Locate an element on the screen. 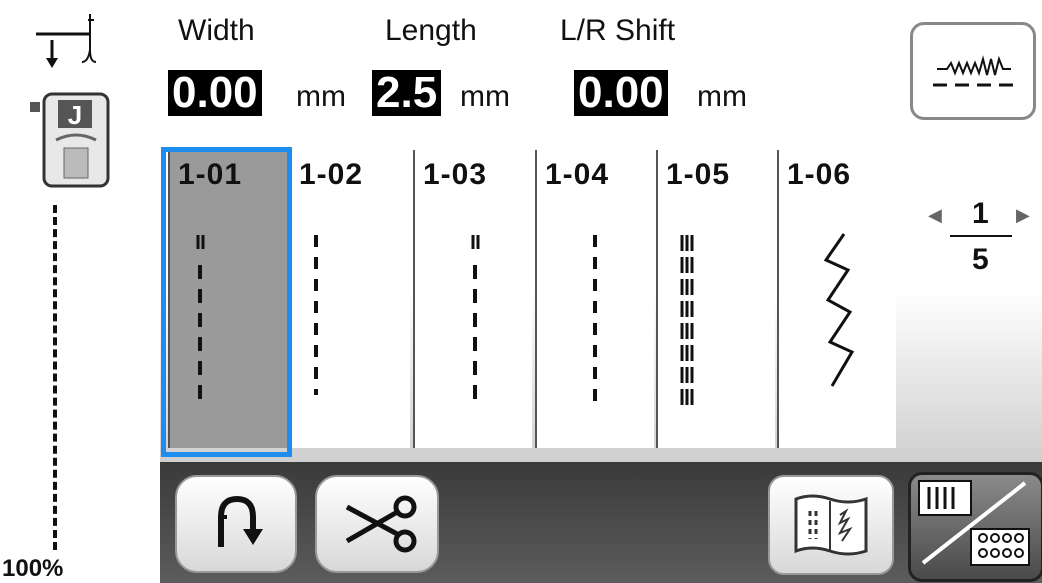 The width and height of the screenshot is (1042, 583). stitch-cell-1-05: 1-05 is located at coordinates (715, 299).